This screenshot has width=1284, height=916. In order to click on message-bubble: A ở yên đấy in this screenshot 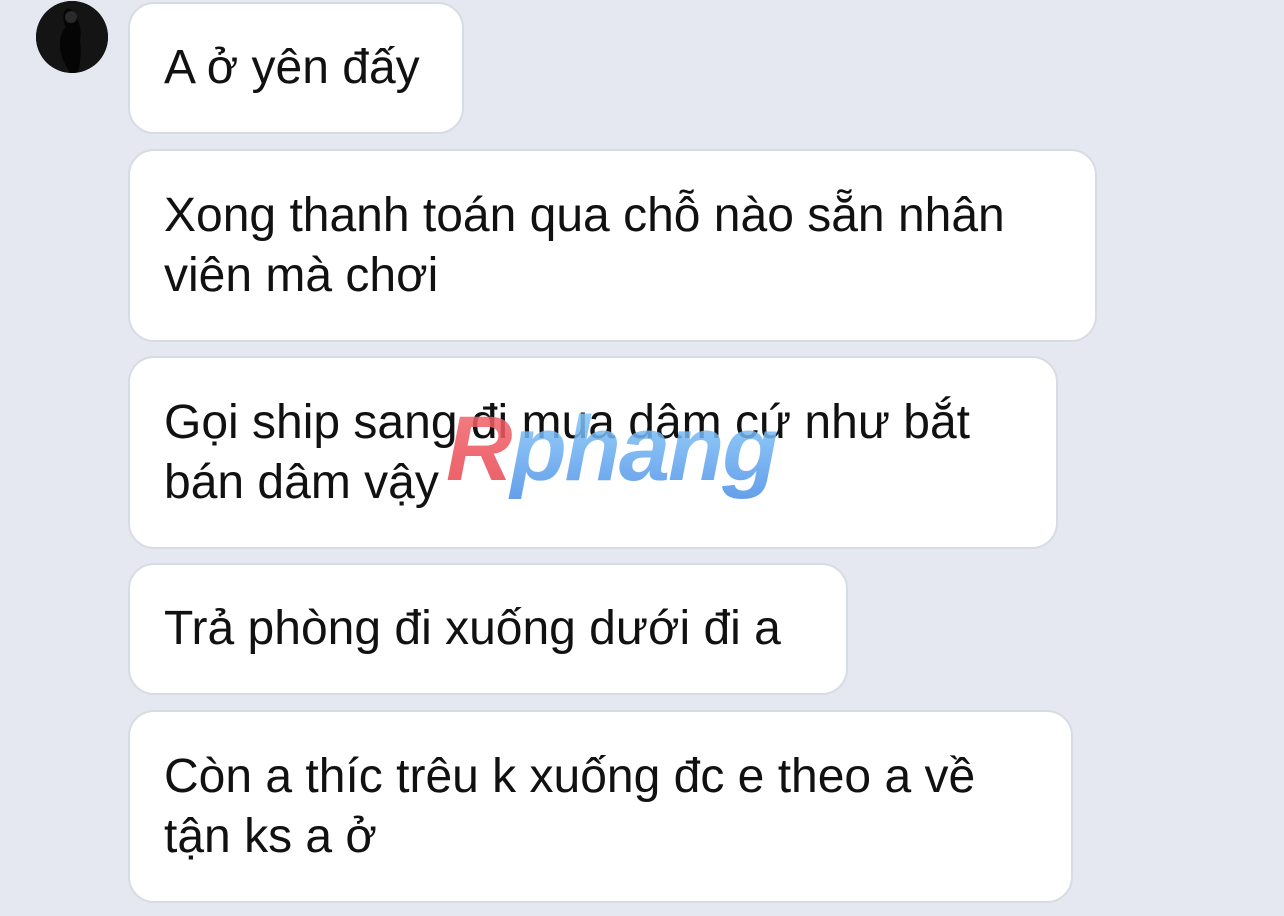, I will do `click(296, 68)`.